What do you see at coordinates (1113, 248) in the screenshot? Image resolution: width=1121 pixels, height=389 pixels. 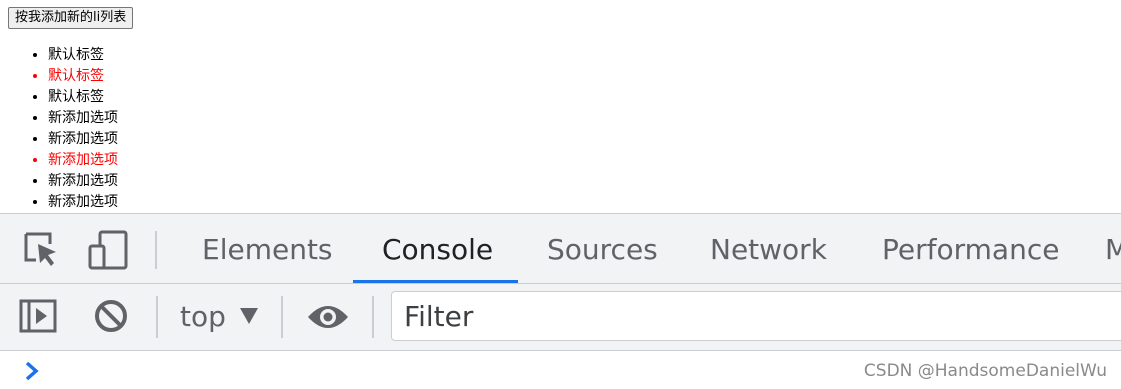 I see `tab-memory-truncated: M` at bounding box center [1113, 248].